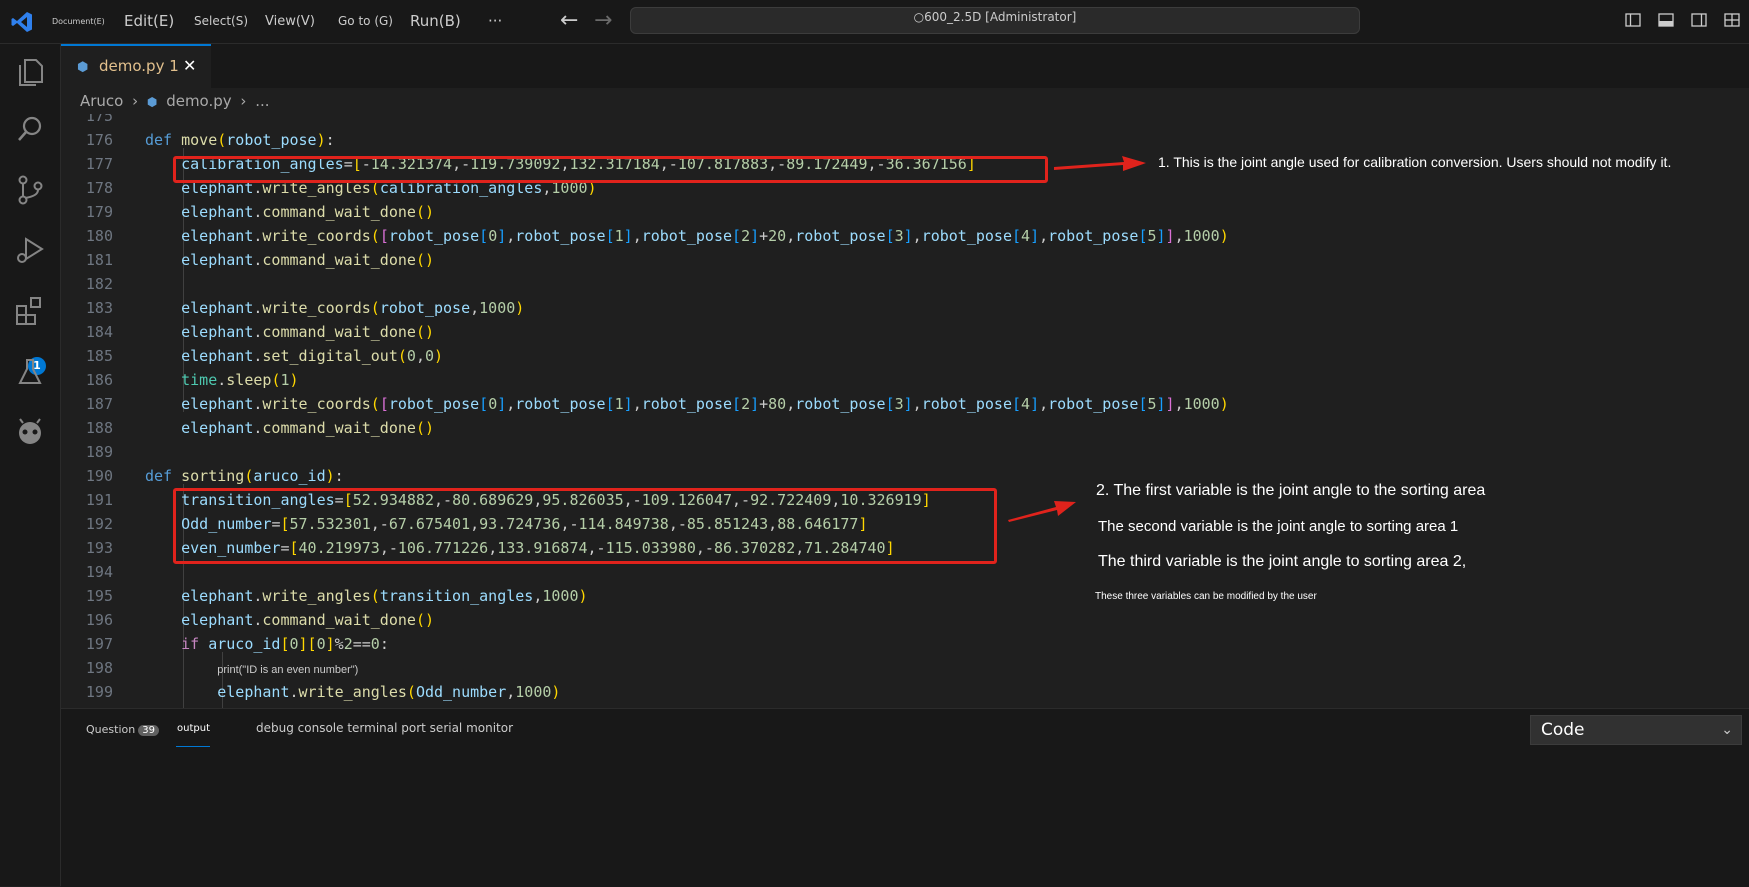  I want to click on line-number: 184, so click(99, 332).